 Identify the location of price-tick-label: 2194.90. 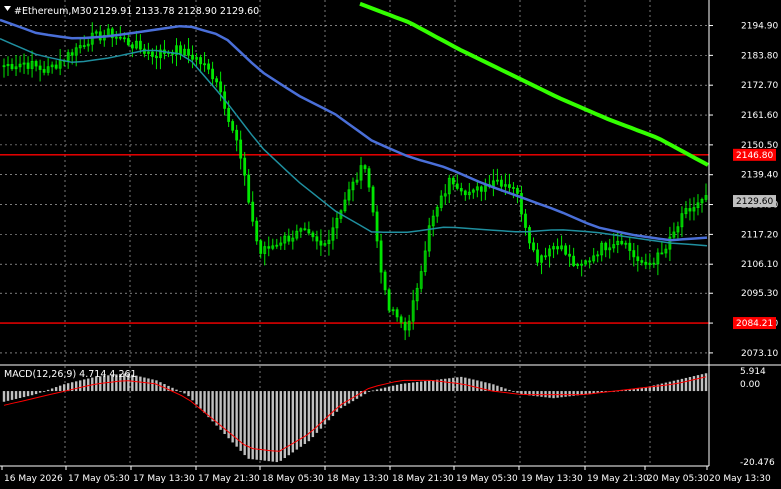
(759, 27).